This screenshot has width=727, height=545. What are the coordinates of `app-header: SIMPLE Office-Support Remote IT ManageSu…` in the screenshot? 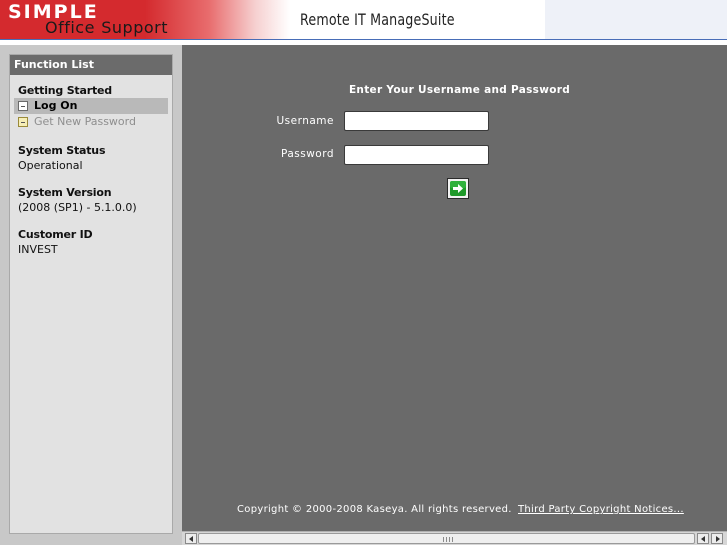 It's located at (363, 20).